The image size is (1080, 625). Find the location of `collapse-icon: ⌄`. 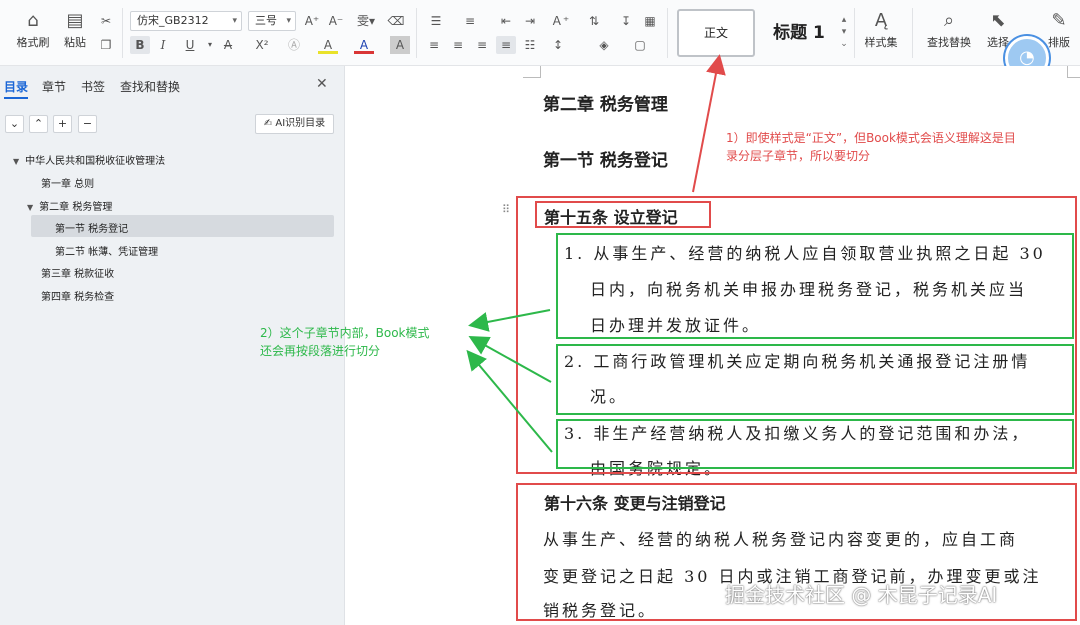

collapse-icon: ⌄ is located at coordinates (14, 124).